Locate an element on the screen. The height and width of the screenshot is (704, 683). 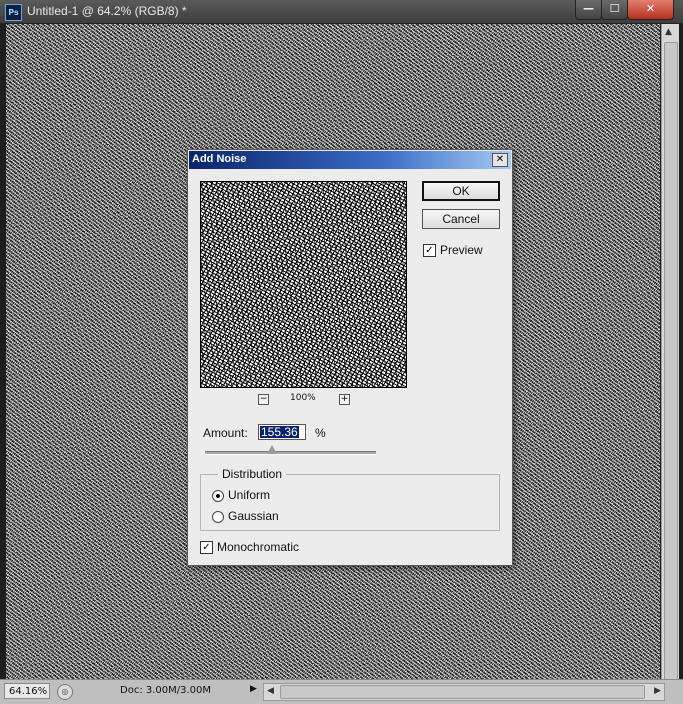
scroll-right-arrow-icon: ▶ is located at coordinates (657, 691).